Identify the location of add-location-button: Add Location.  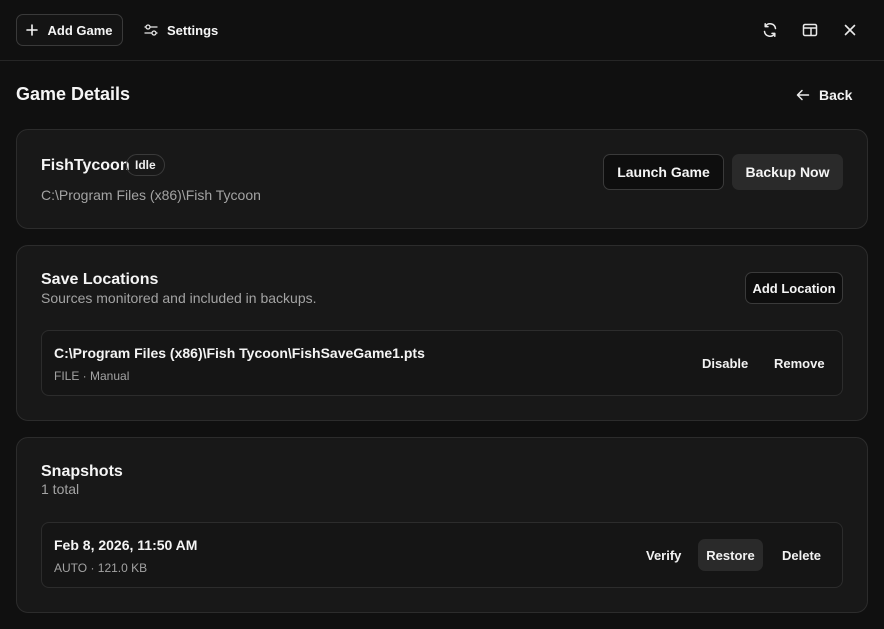
(794, 288).